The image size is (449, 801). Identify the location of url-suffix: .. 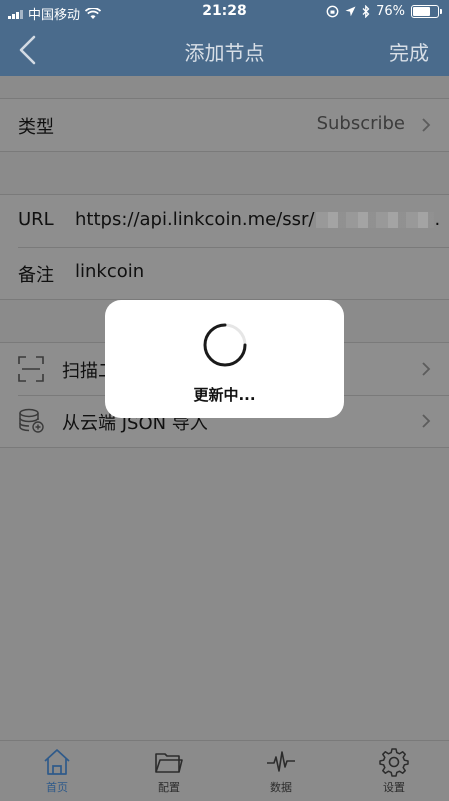
(437, 219).